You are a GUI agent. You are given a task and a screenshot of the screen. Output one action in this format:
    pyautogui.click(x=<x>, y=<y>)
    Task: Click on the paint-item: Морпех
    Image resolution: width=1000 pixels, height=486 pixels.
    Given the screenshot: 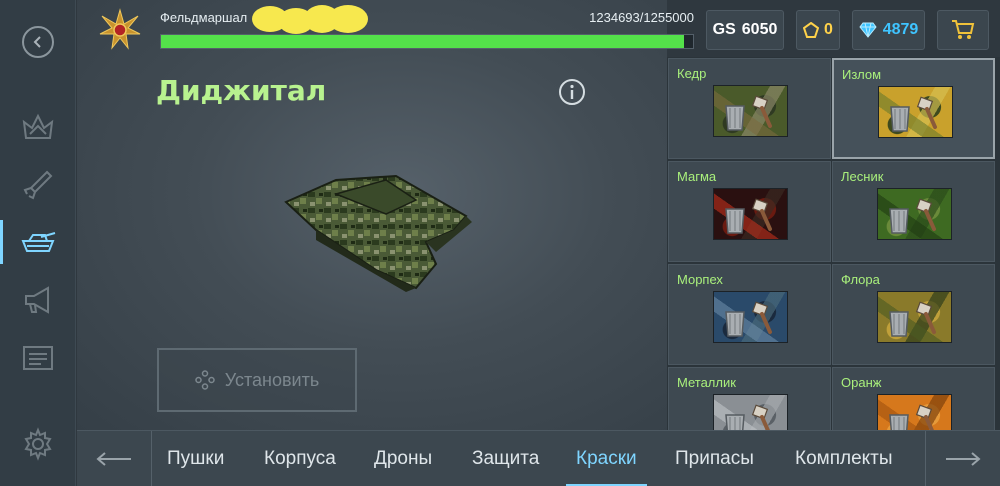 What is the action you would take?
    pyautogui.click(x=749, y=314)
    